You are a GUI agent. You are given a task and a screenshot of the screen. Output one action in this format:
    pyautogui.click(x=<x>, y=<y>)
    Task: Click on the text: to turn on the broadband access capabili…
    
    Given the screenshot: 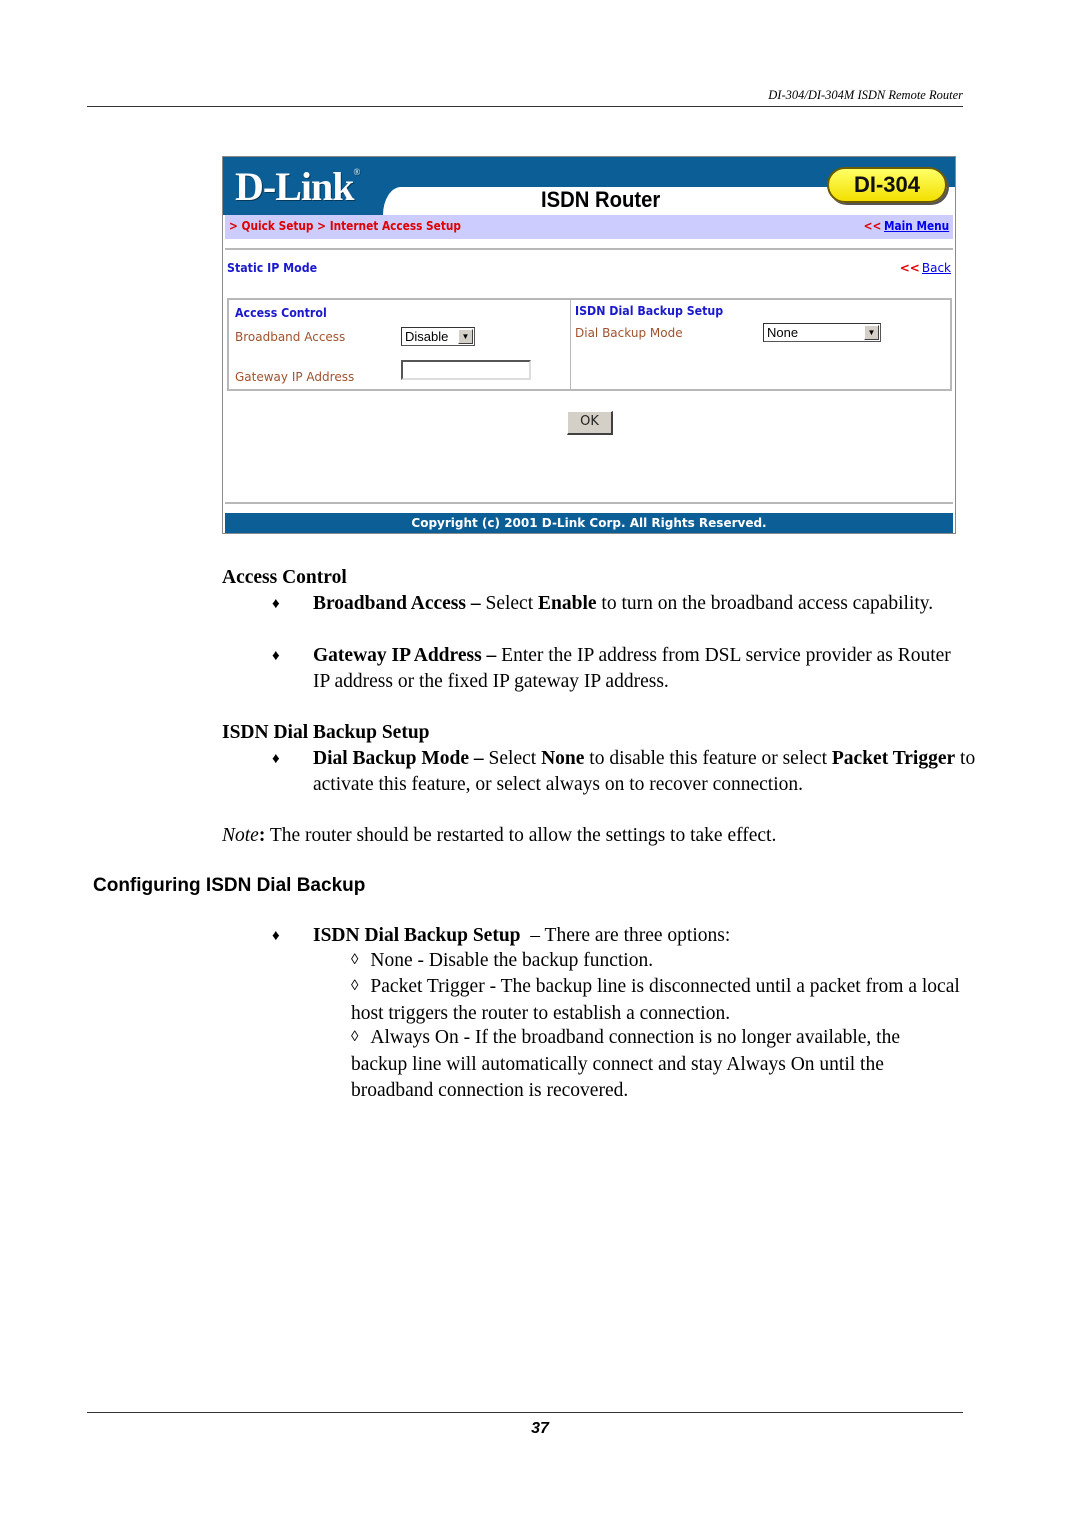 What is the action you would take?
    pyautogui.click(x=765, y=603)
    